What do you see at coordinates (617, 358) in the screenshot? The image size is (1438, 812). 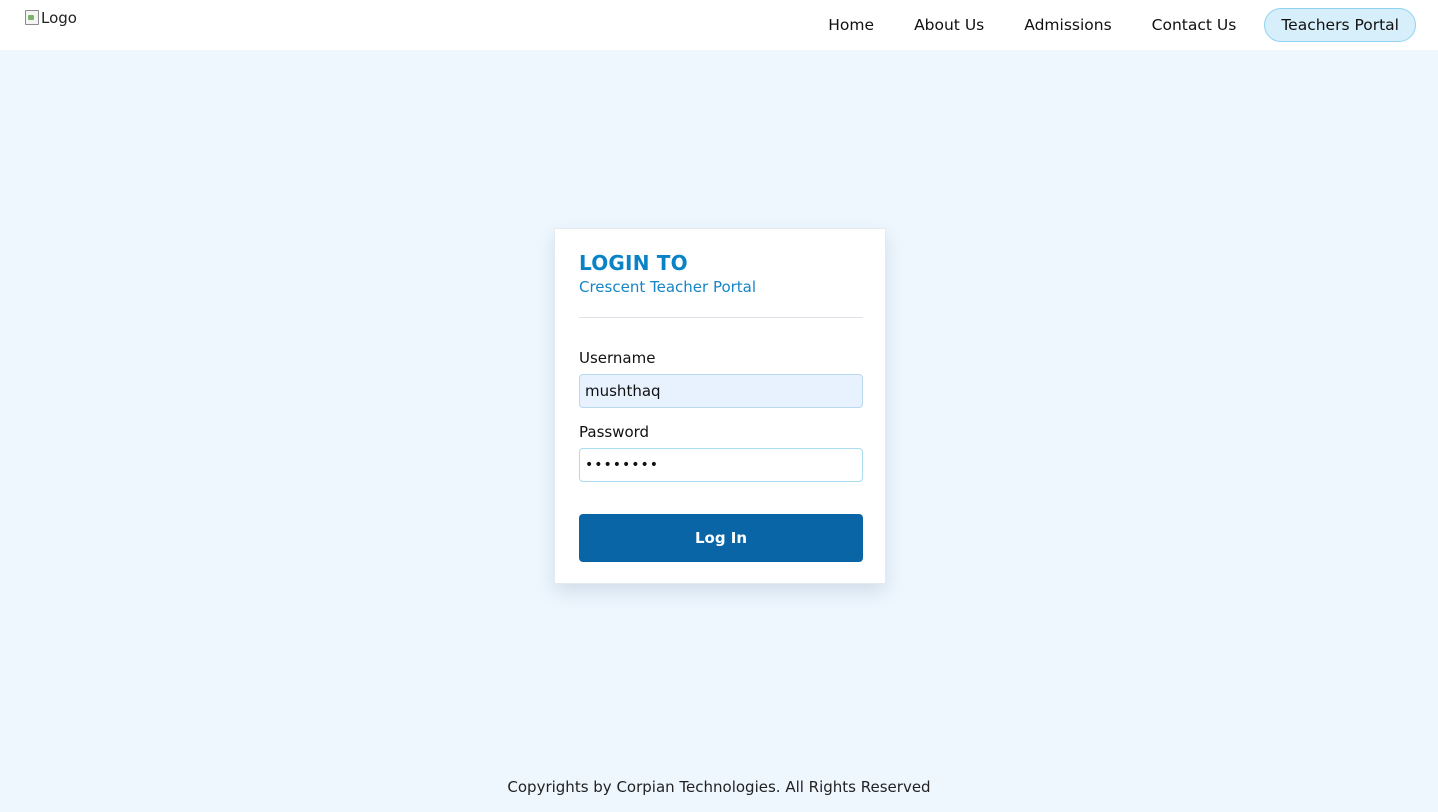 I see `username-label: Username` at bounding box center [617, 358].